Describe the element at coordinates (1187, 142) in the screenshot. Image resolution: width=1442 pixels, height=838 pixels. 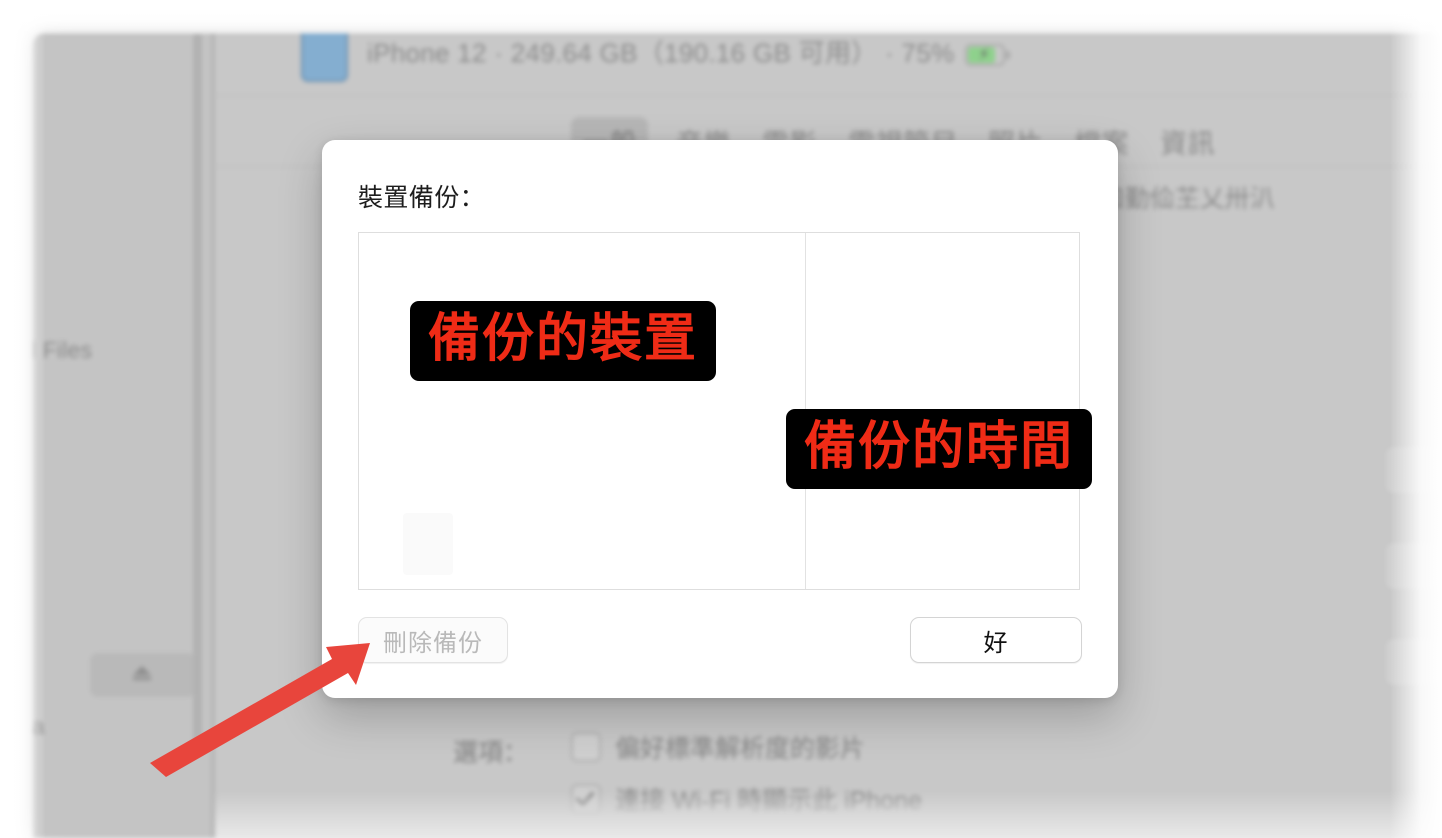
I see `tab-info: 資訊` at that location.